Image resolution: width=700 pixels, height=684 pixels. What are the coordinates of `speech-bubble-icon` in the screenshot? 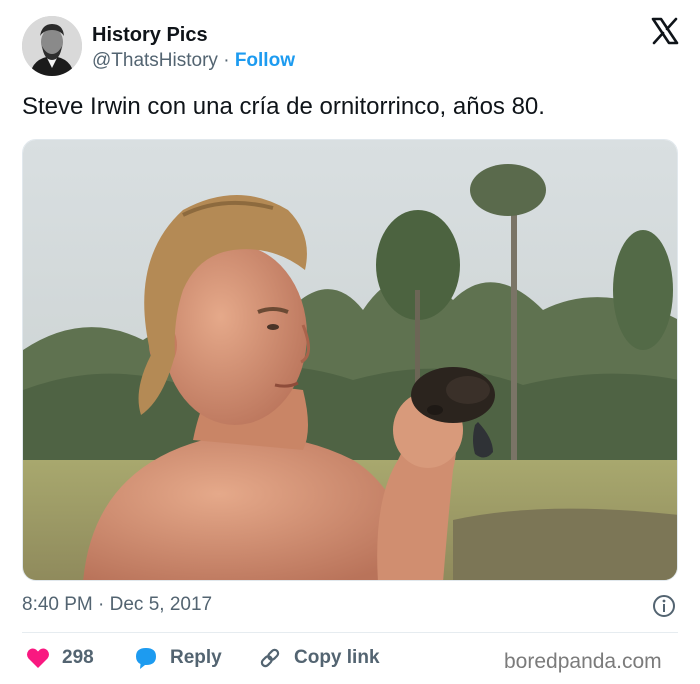 It's located at (146, 658).